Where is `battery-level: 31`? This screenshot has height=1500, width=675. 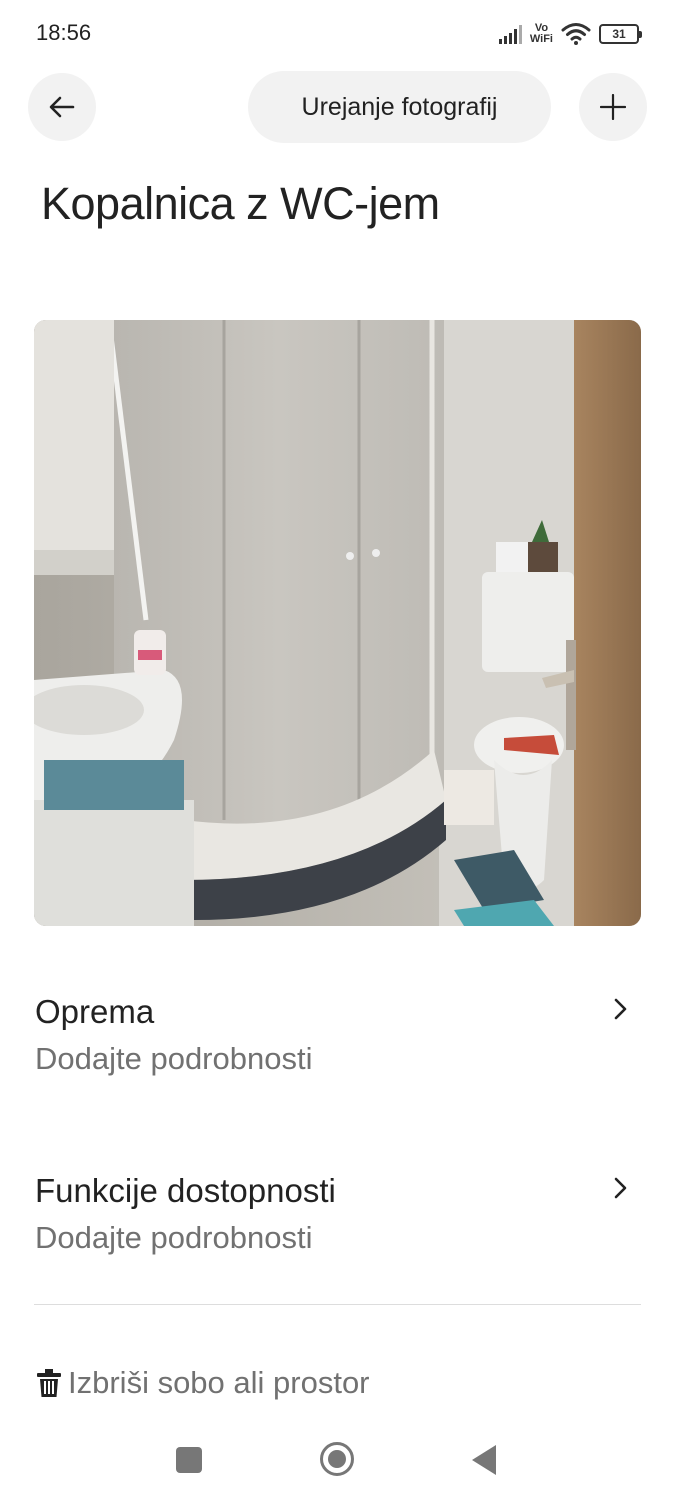
battery-level: 31 is located at coordinates (619, 34).